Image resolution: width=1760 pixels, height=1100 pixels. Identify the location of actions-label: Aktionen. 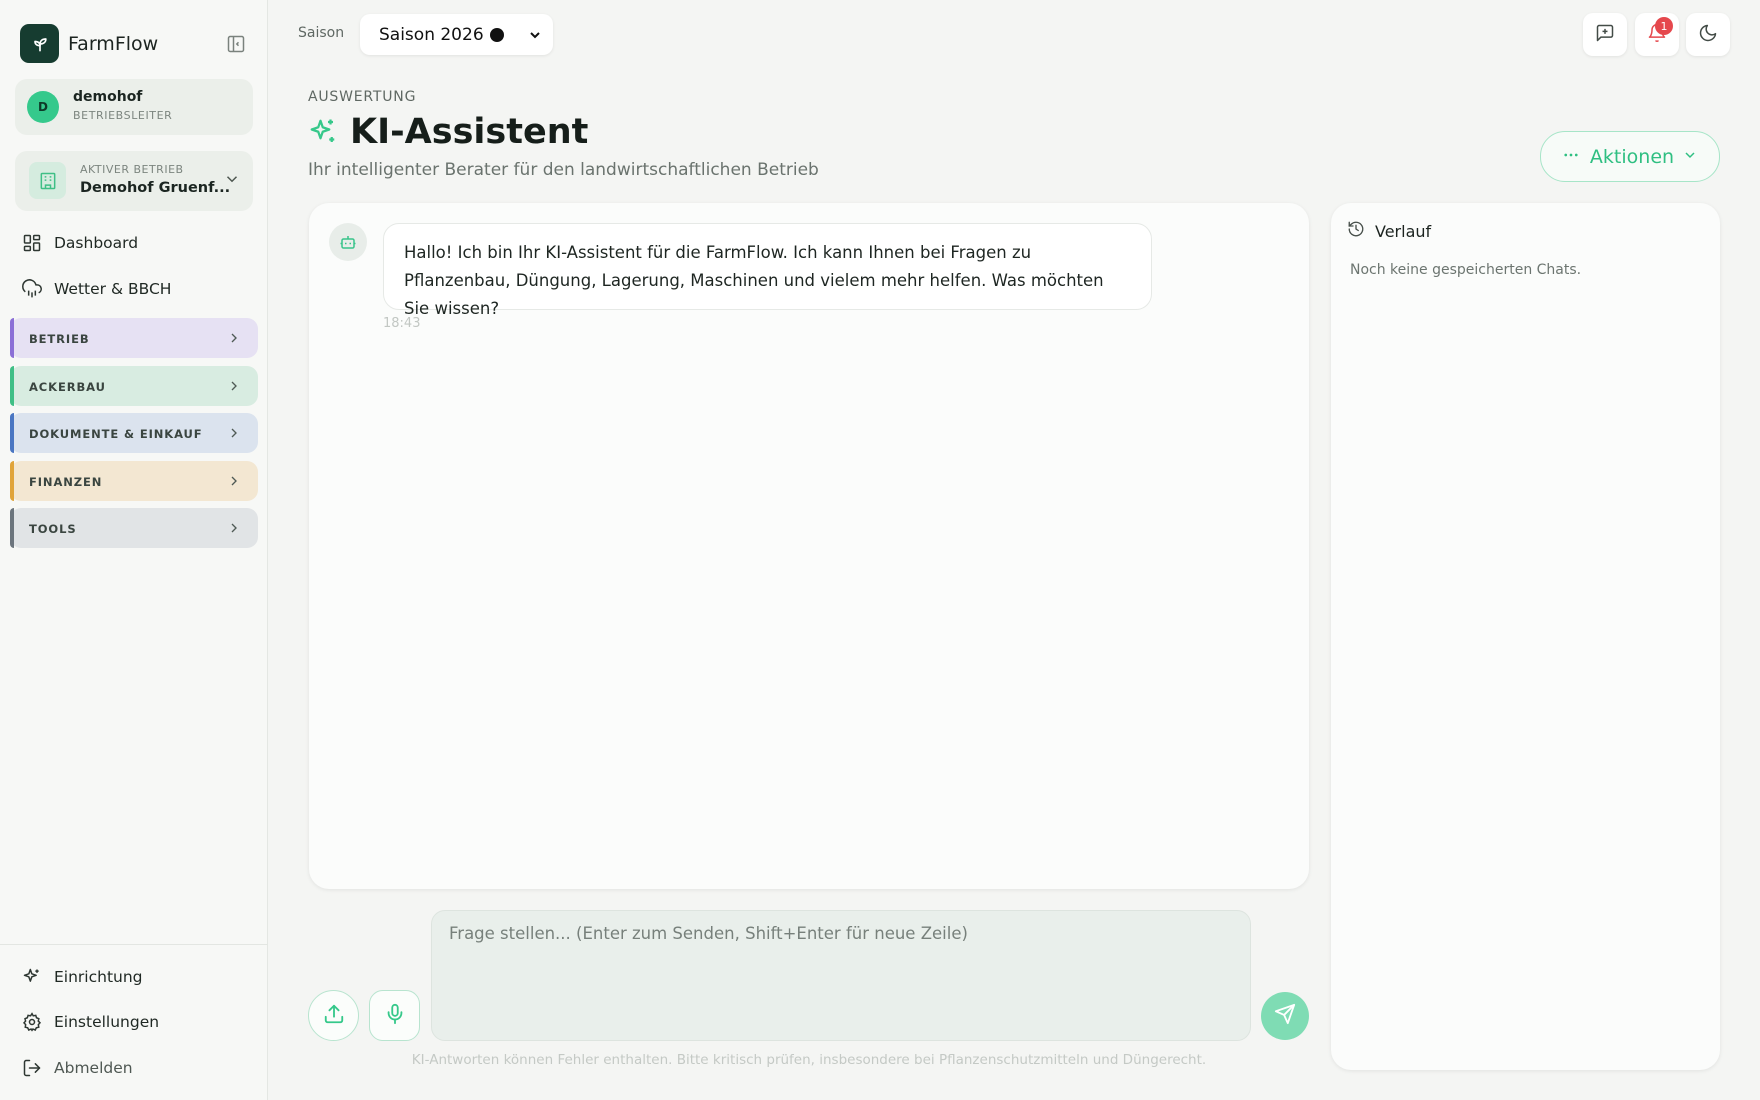
(1632, 156).